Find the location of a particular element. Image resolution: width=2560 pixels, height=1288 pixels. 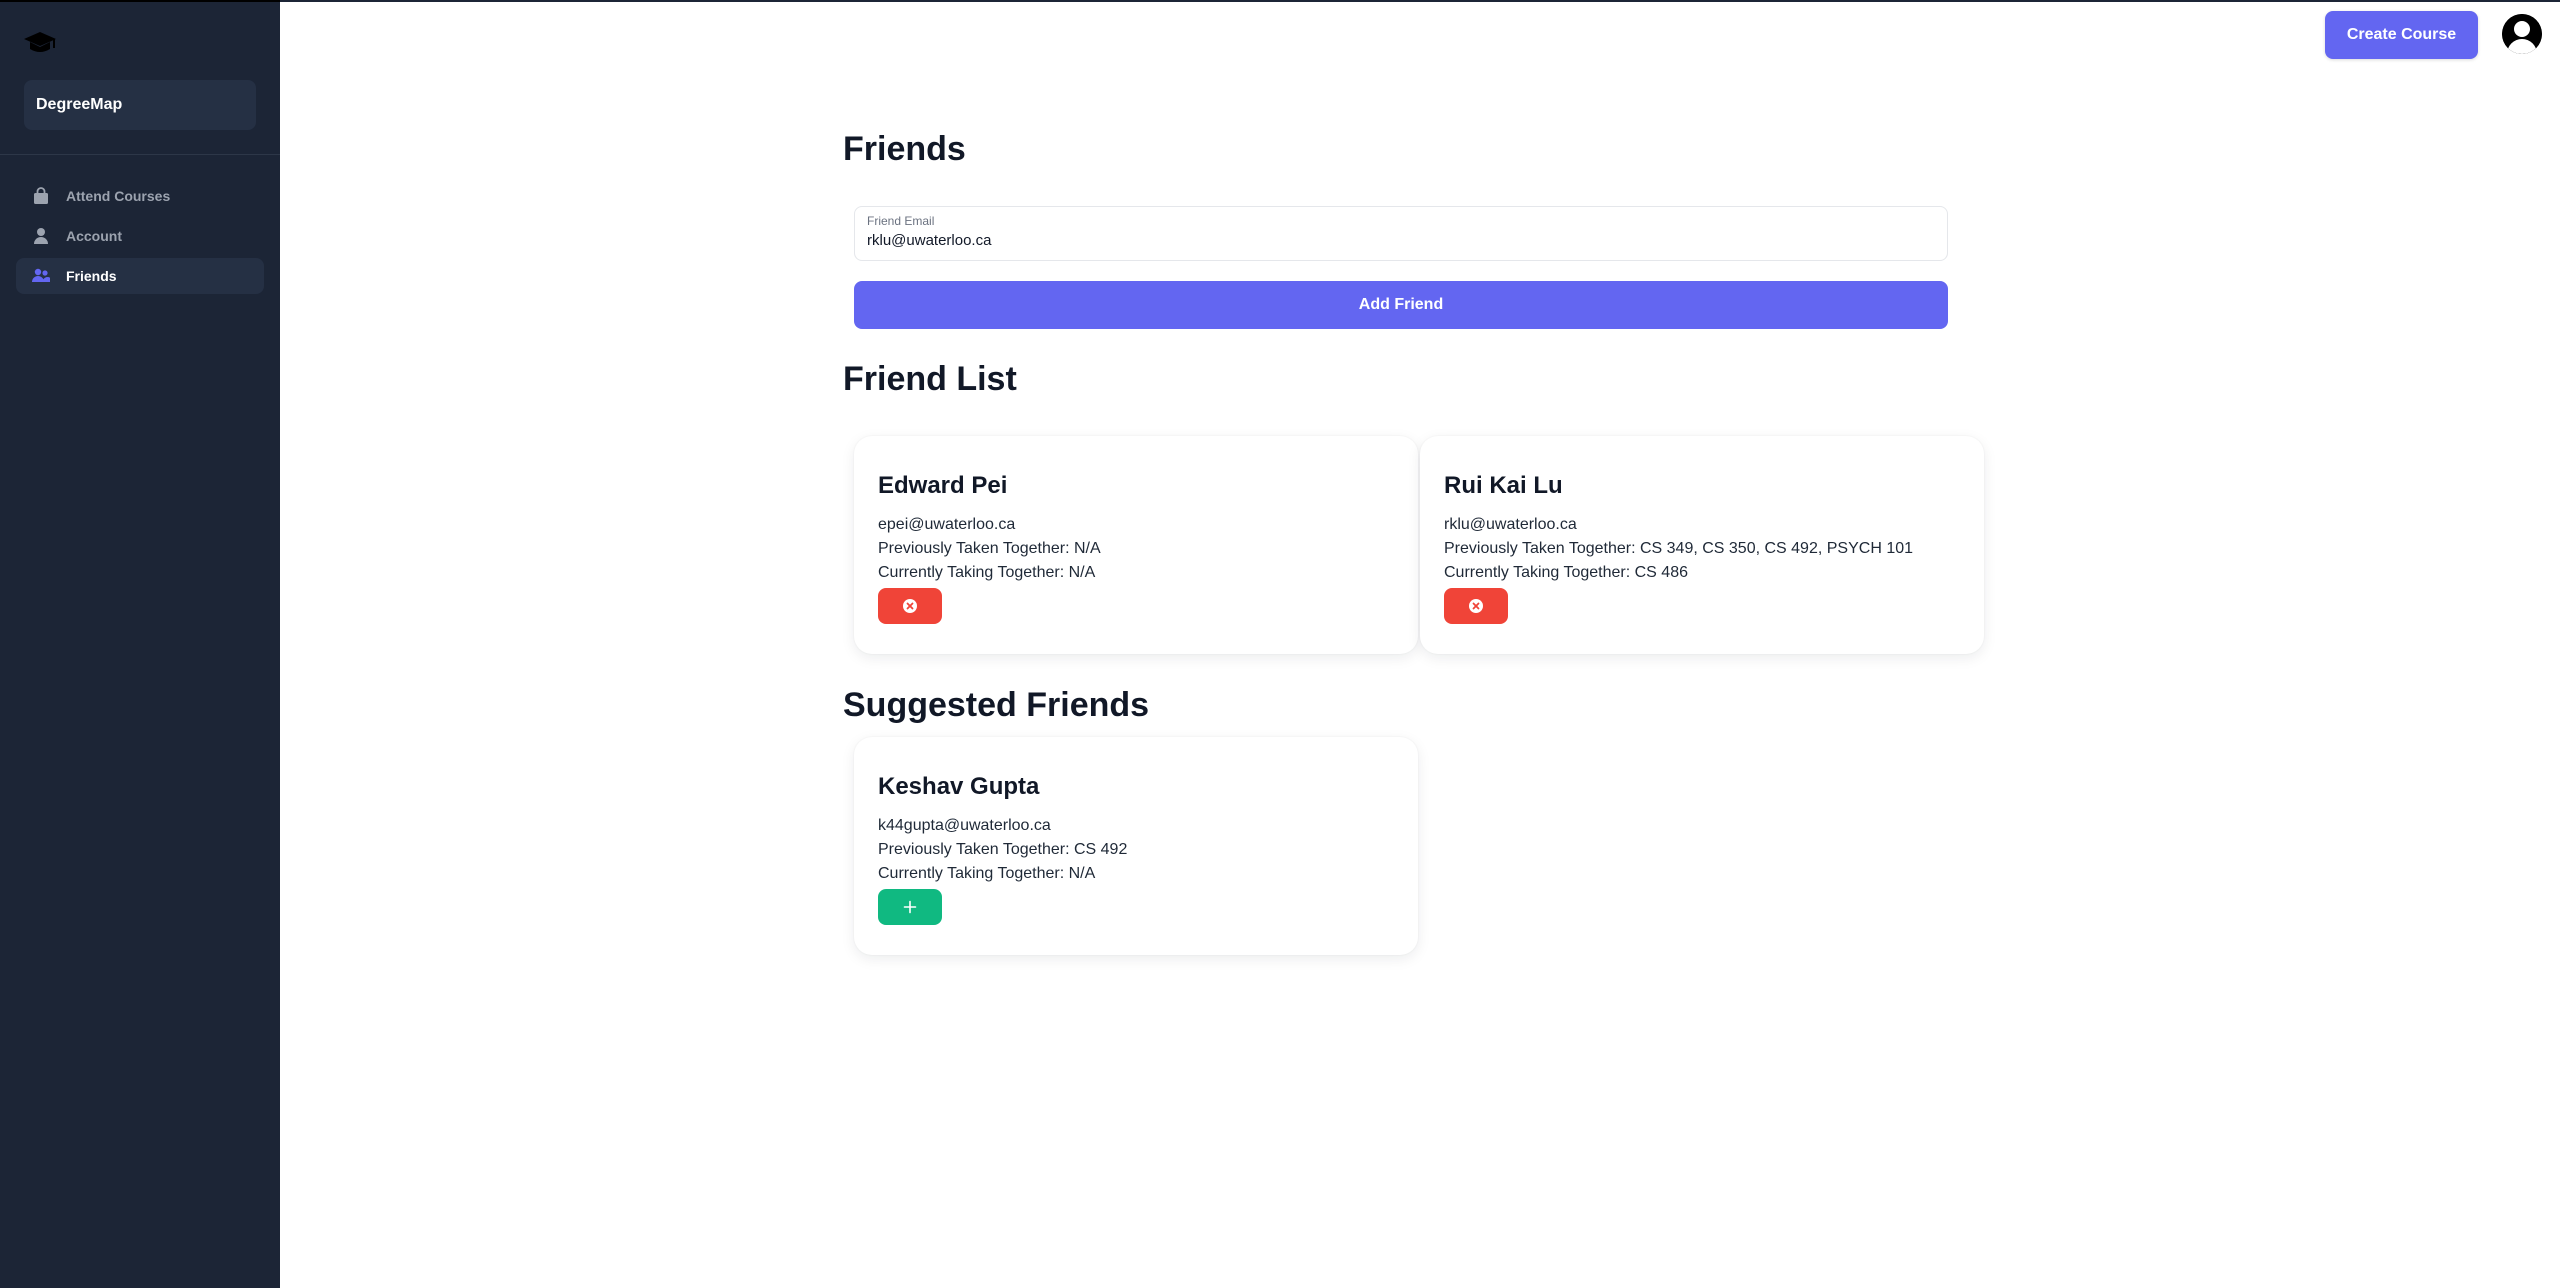

sidebar-item-label: Friends is located at coordinates (91, 276).